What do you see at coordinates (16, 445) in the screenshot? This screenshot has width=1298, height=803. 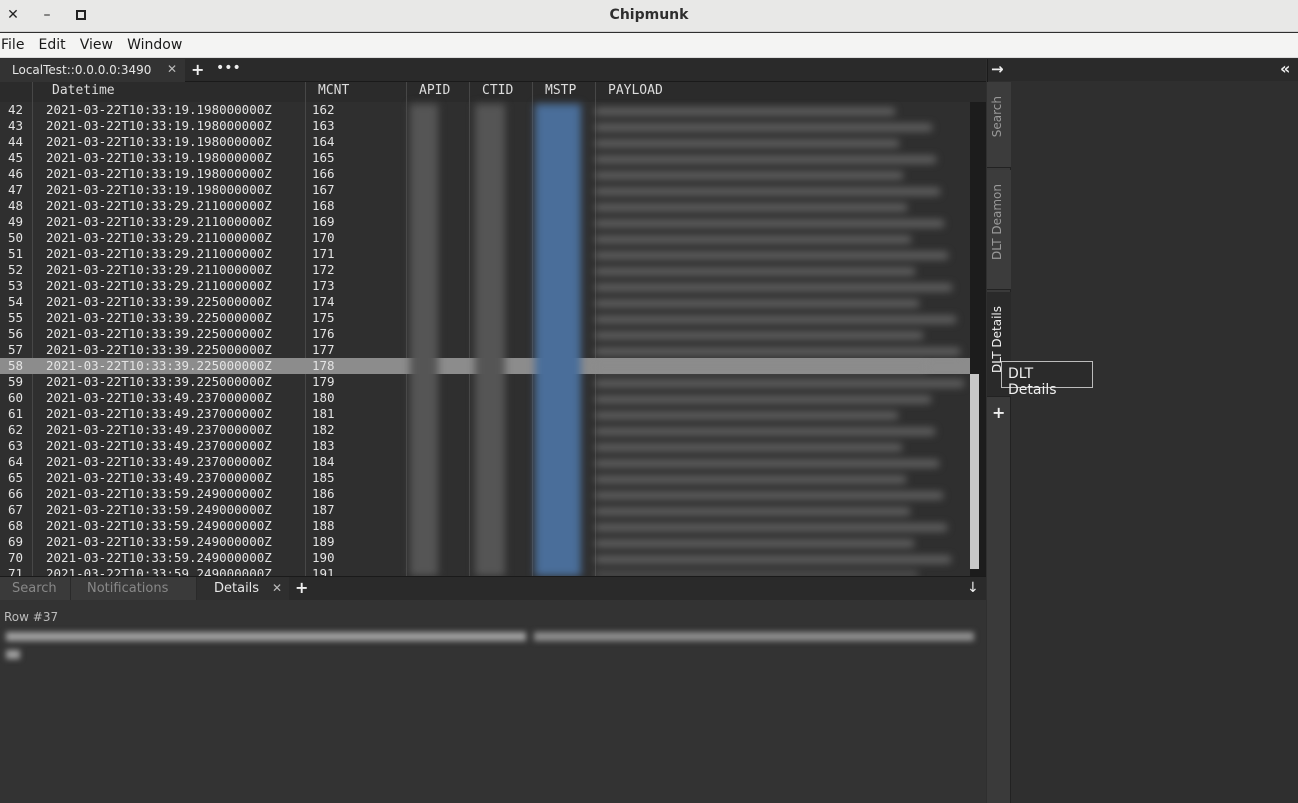 I see `row-number: 63` at bounding box center [16, 445].